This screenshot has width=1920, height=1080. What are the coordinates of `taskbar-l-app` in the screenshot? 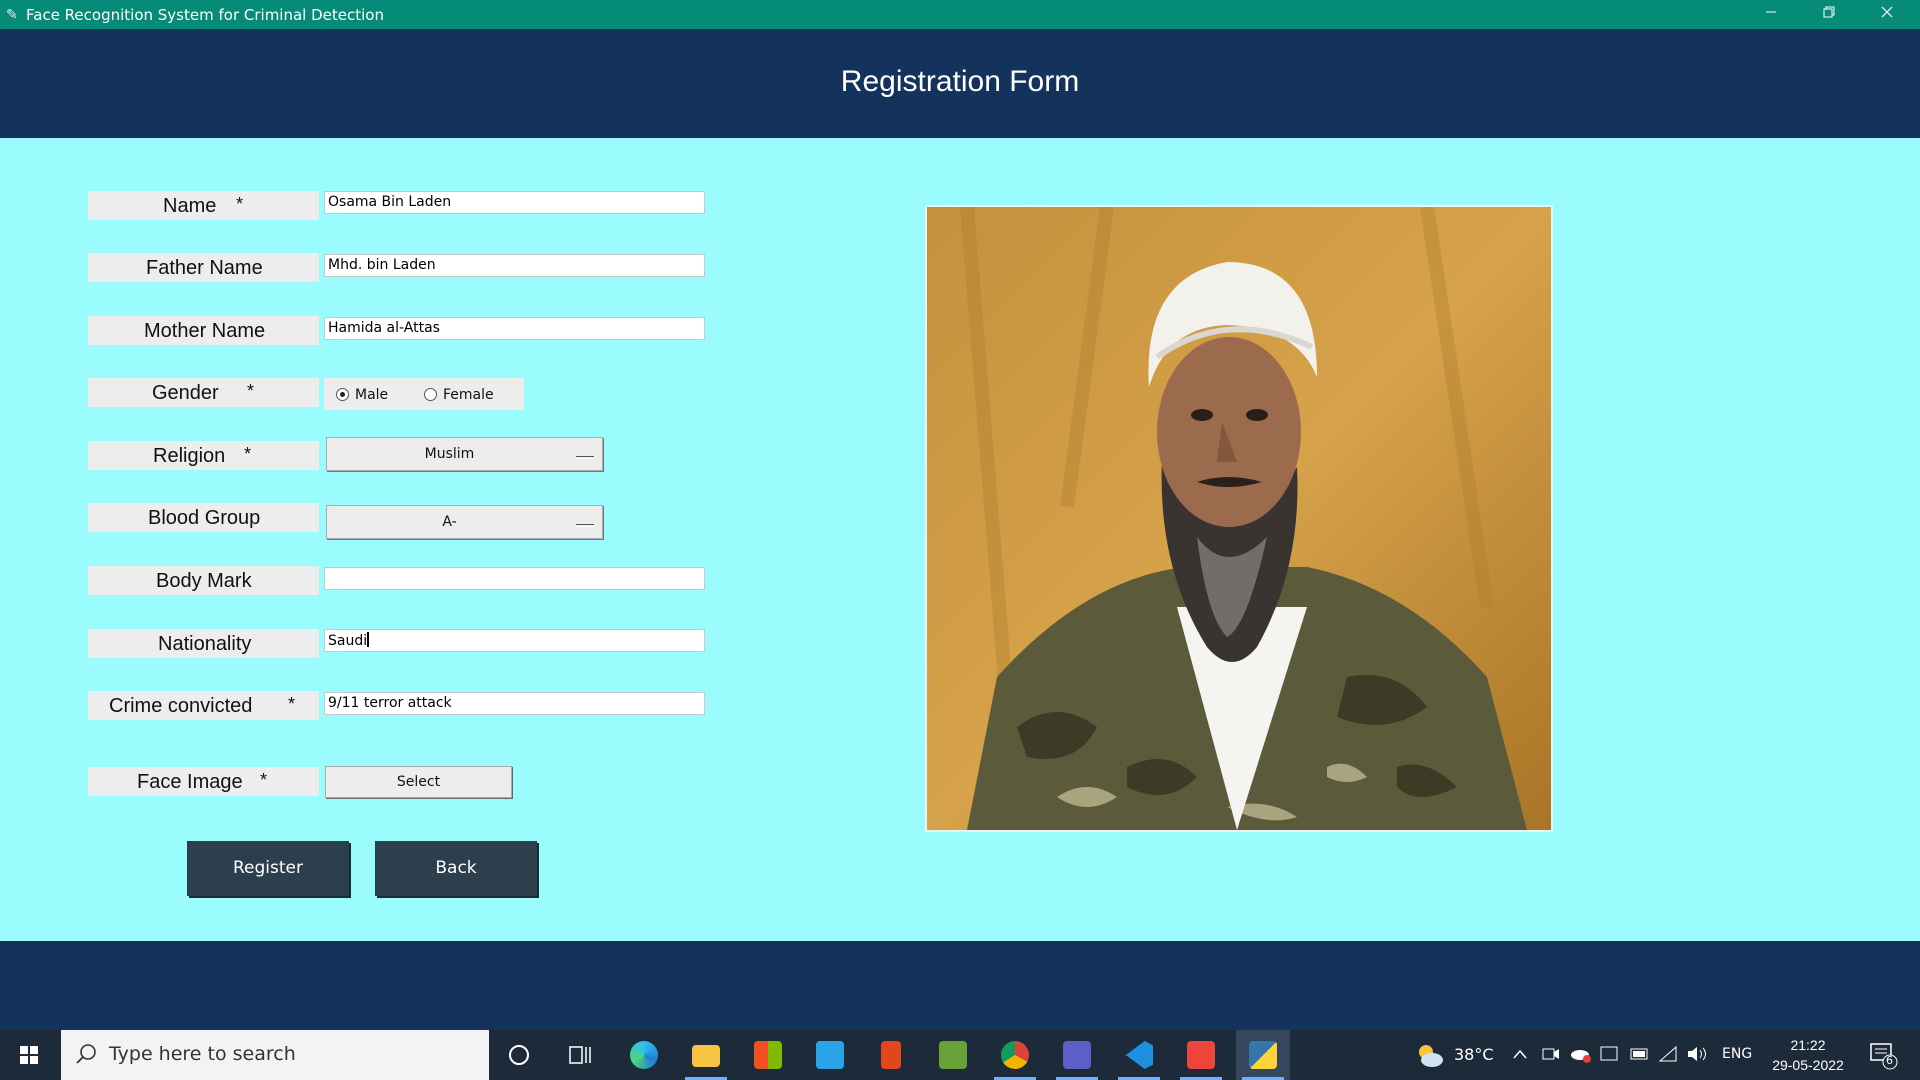 It's located at (830, 1055).